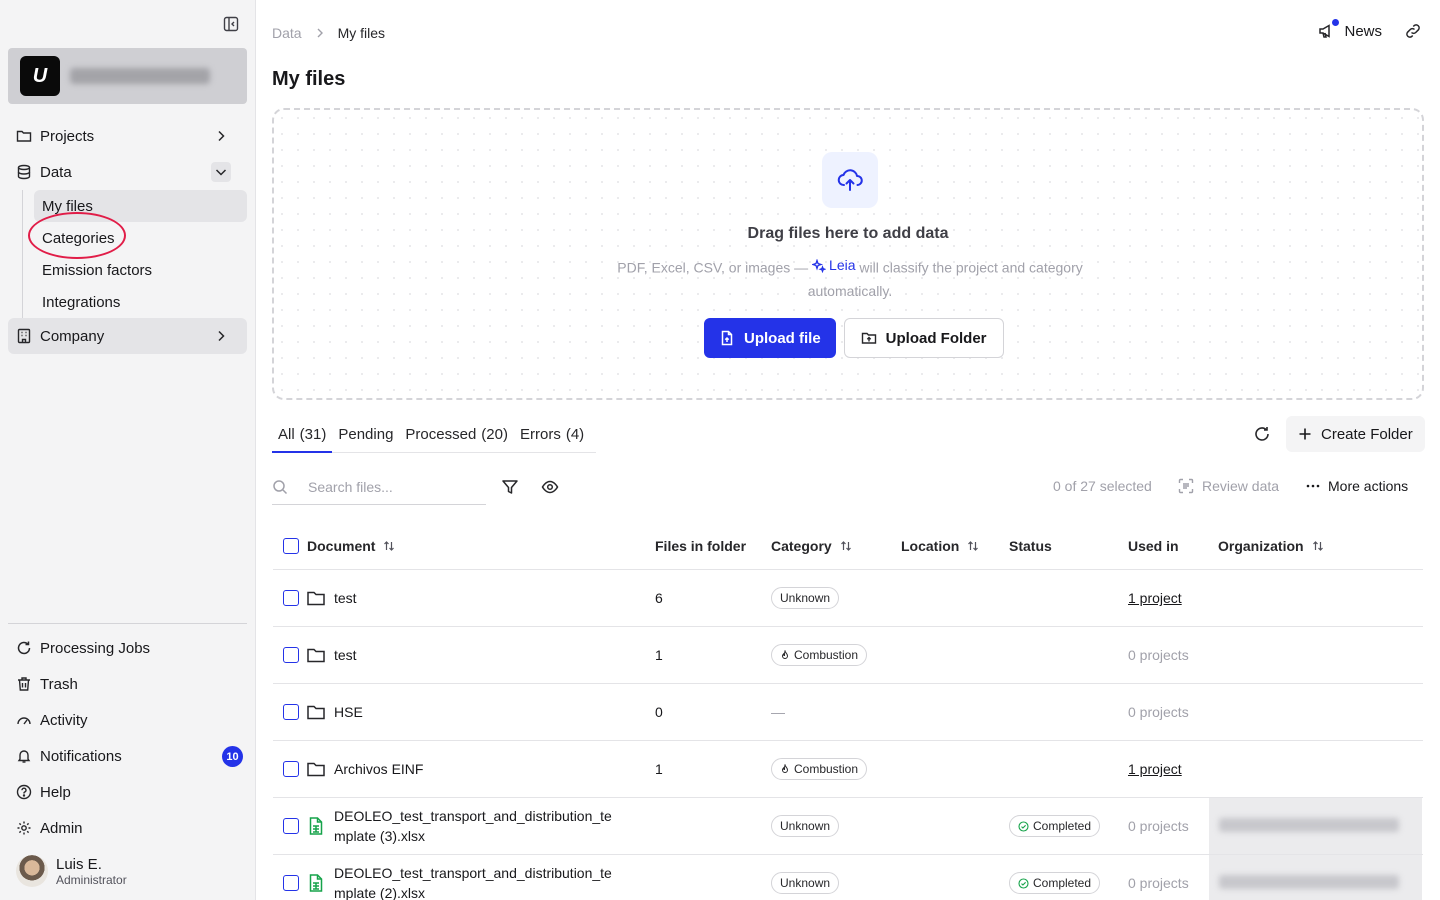  What do you see at coordinates (510, 487) in the screenshot?
I see `filter-icon` at bounding box center [510, 487].